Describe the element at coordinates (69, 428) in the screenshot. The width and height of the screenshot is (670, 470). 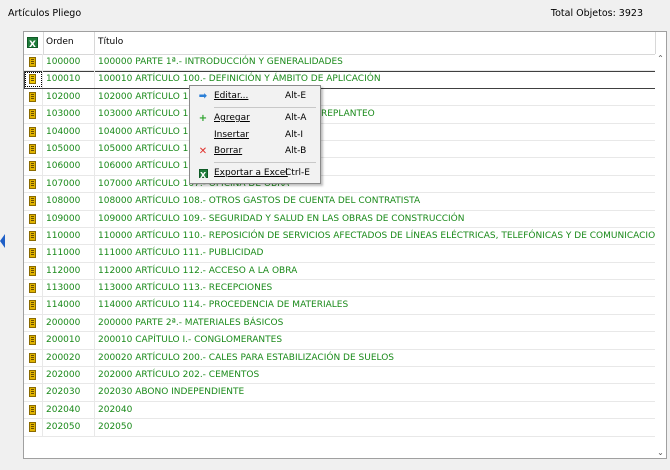
I see `cell-orden: 202050` at that location.